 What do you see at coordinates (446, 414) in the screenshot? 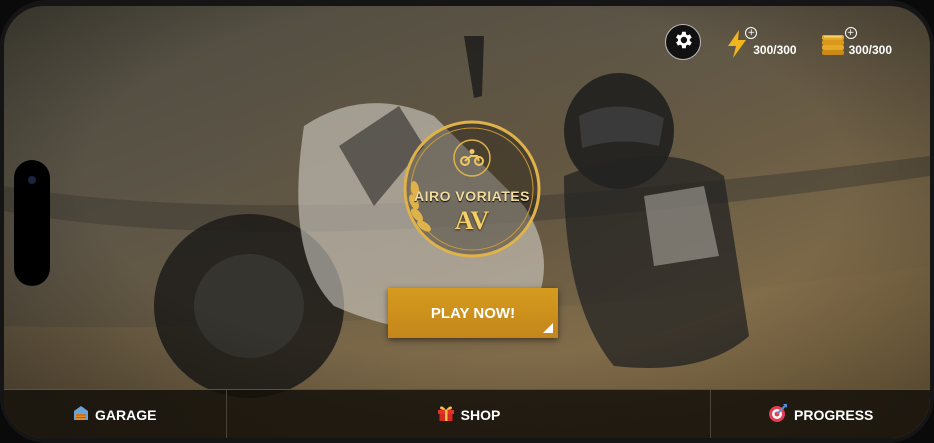
I see `gift-icon` at bounding box center [446, 414].